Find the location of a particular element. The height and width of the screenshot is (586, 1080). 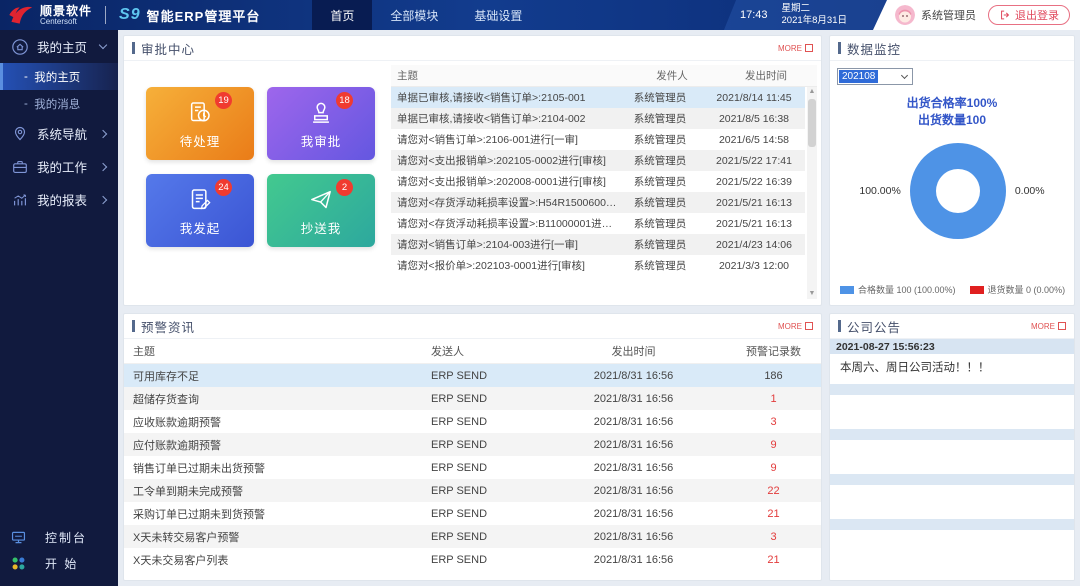

nav-item-all-modules: 全部模块 is located at coordinates (414, 15).